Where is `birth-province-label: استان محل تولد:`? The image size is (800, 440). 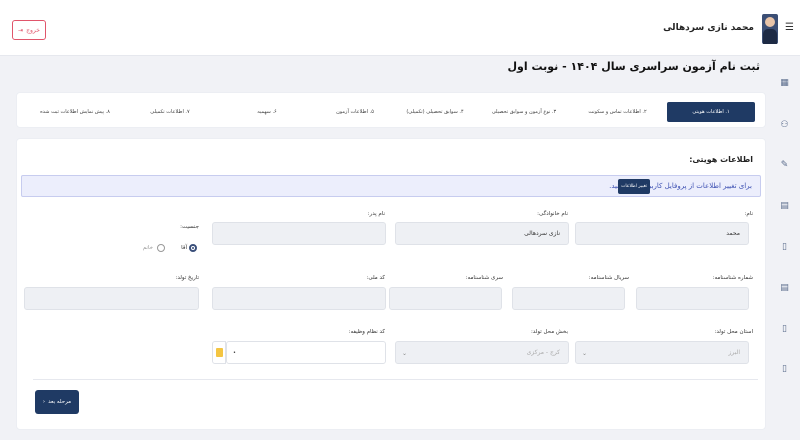
birth-province-label: استان محل تولد: is located at coordinates (733, 332).